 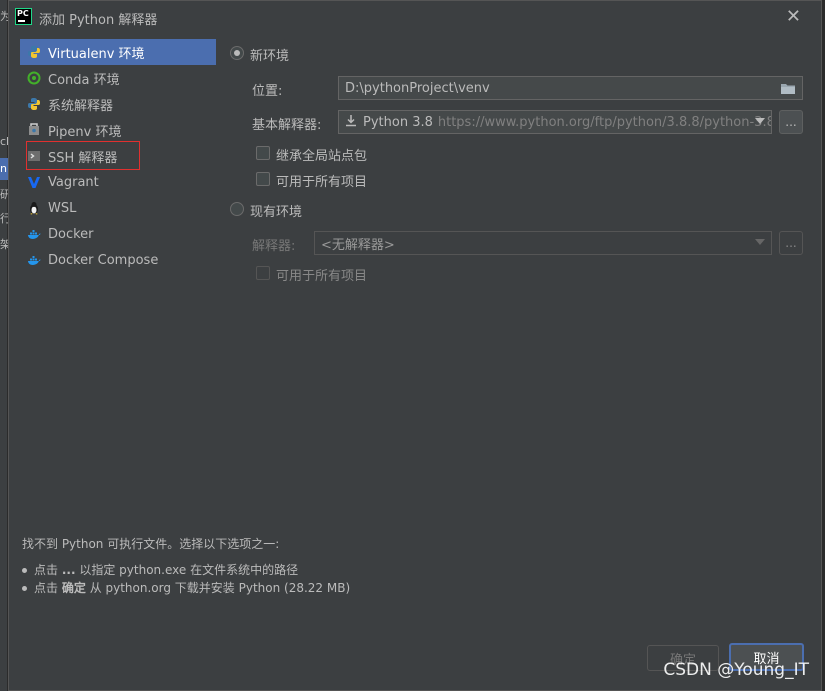 I want to click on nav-item-wsl: WSL, so click(x=118, y=208).